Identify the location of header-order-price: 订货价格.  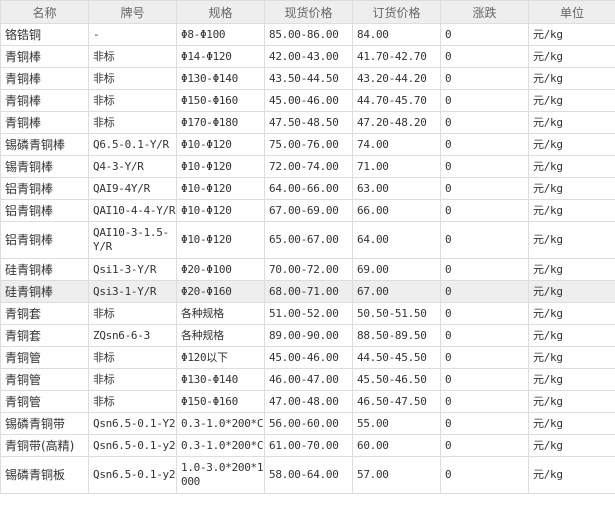
(396, 12).